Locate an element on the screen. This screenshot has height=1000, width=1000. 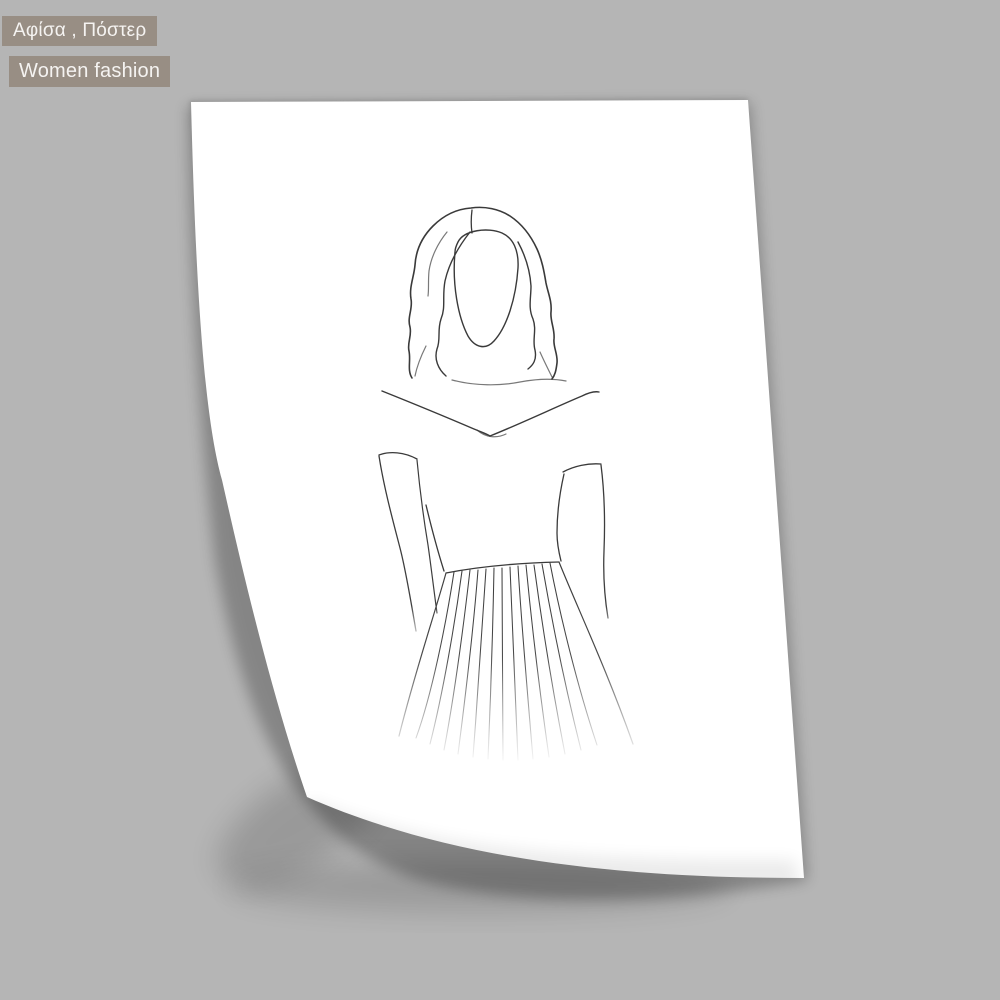
tag-category-greek: Αφίσα , Πόστερ is located at coordinates (80, 31).